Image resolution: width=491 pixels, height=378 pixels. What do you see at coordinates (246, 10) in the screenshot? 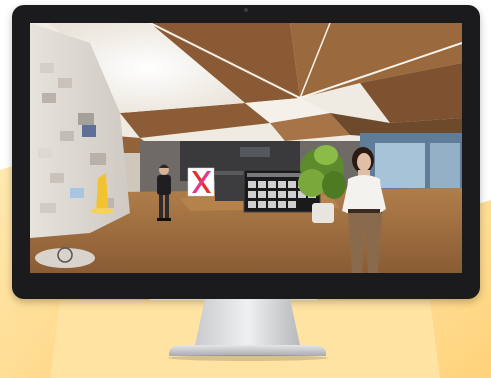
I see `camera-icon` at bounding box center [246, 10].